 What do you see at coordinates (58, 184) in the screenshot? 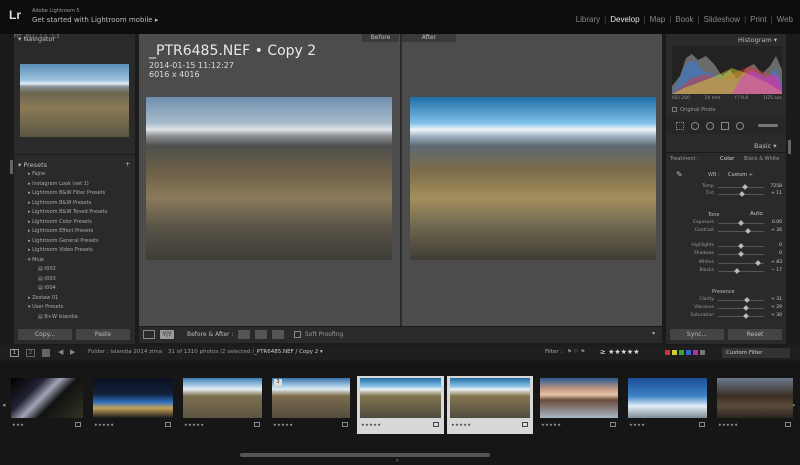
I see `preset-folder: ▸ Instagram Look (set 1)` at bounding box center [58, 184].